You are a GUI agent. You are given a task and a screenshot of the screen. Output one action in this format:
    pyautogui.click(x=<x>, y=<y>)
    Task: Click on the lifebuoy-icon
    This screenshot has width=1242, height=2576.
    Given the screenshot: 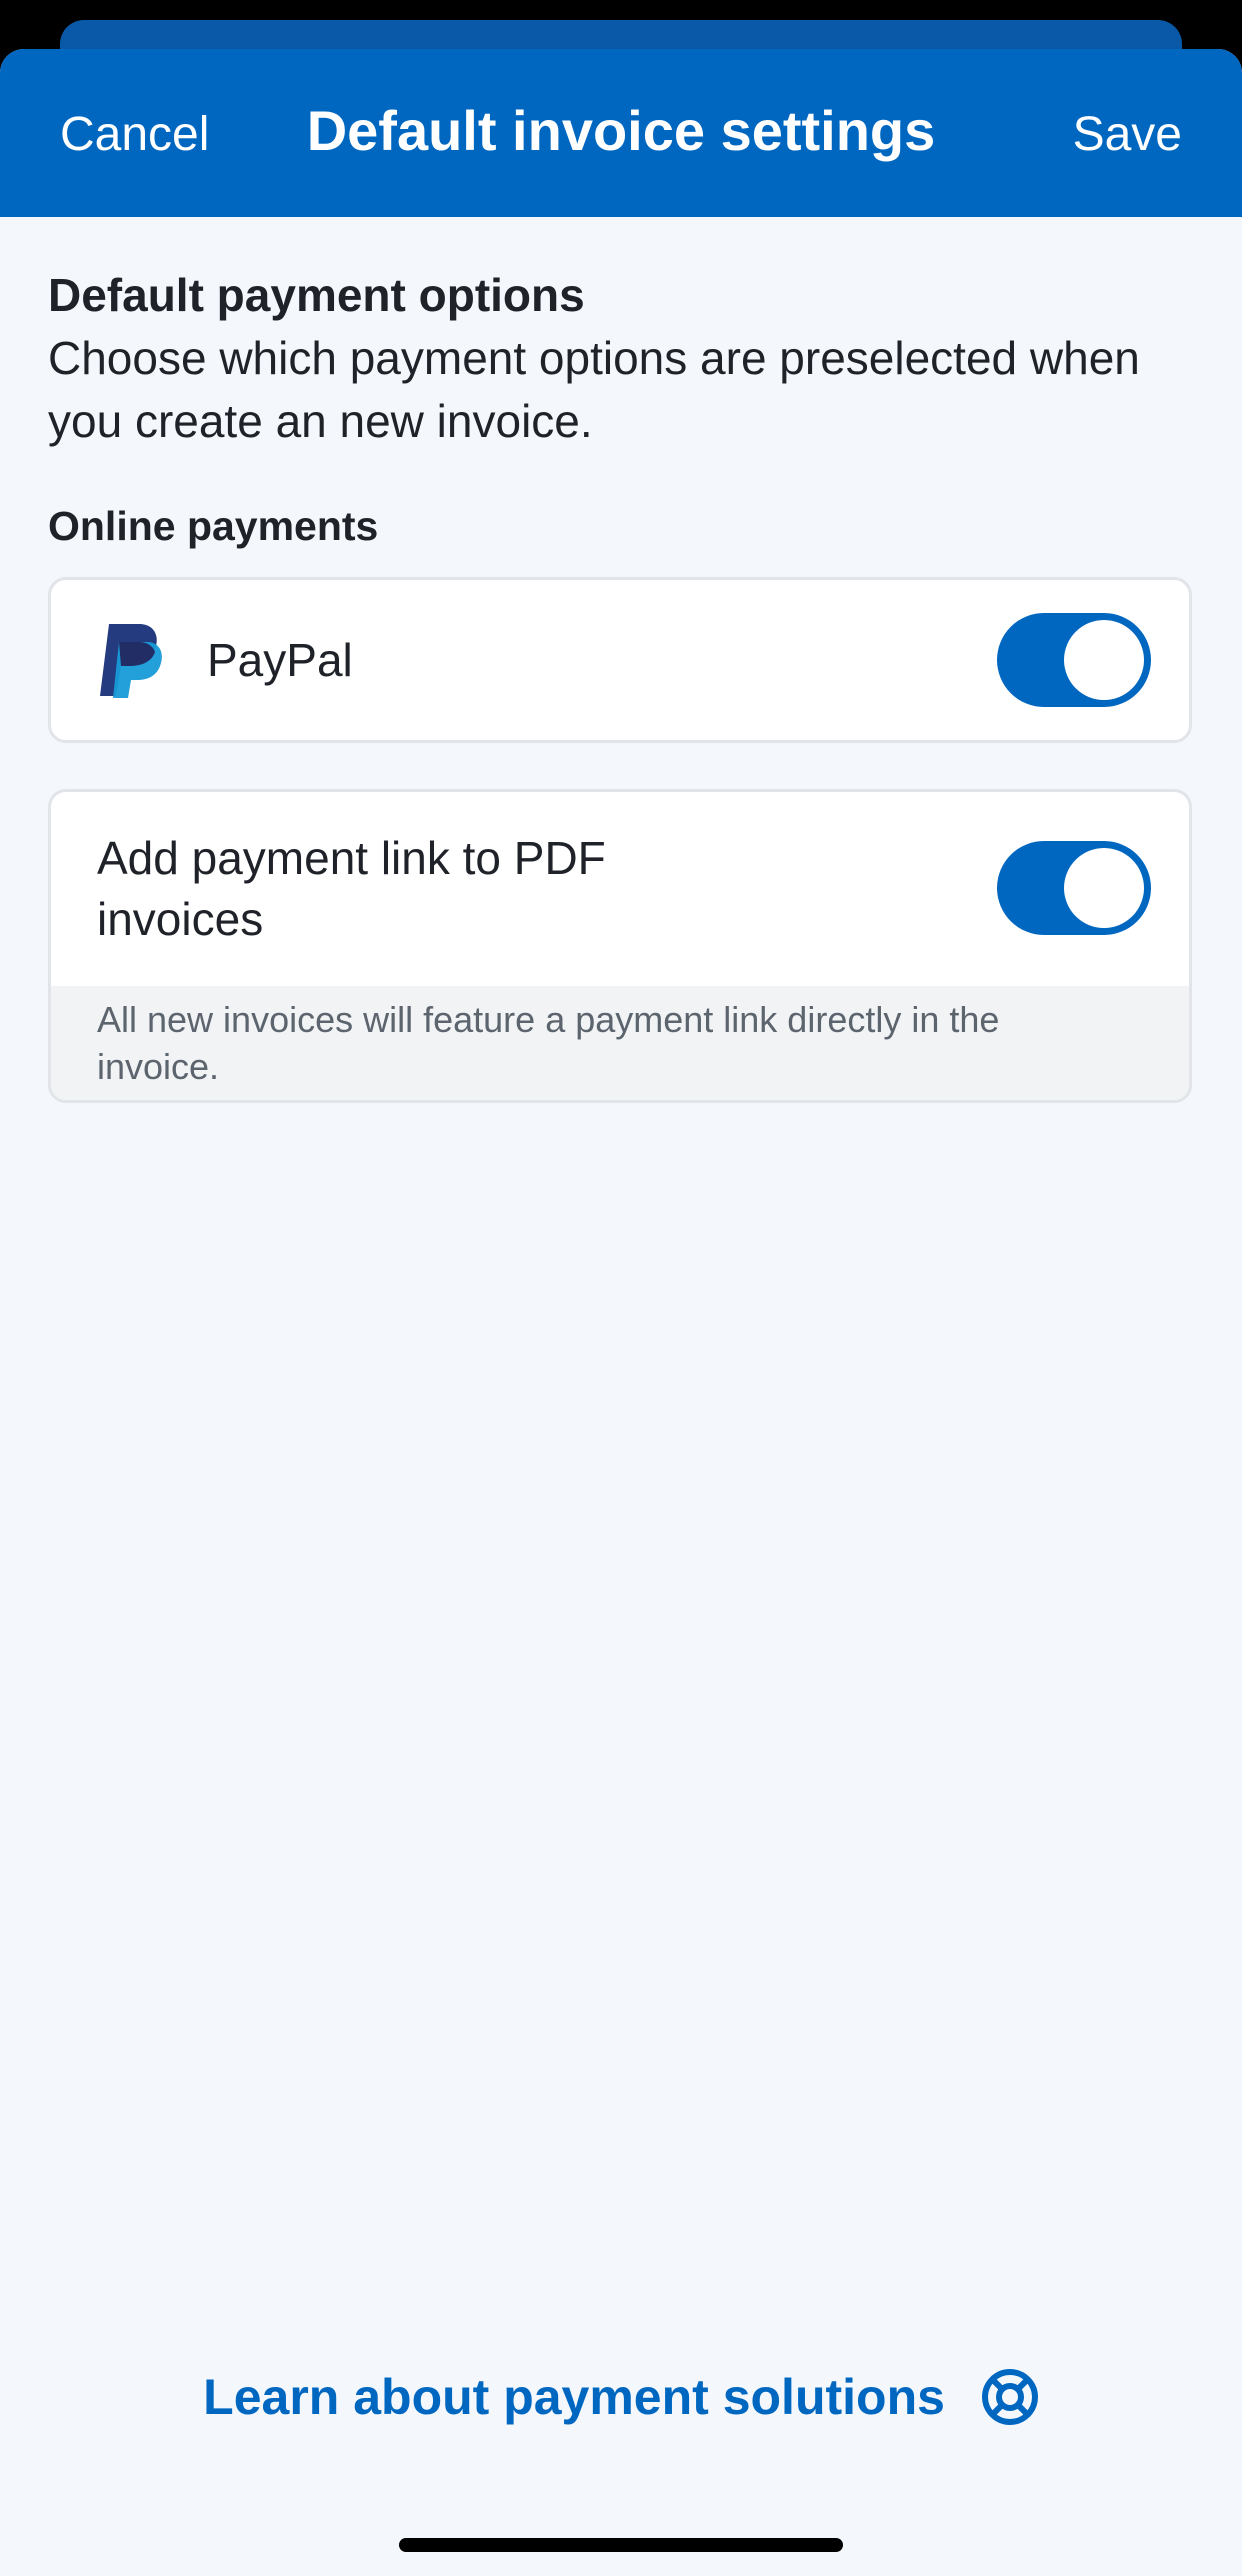 What is the action you would take?
    pyautogui.click(x=1009, y=2396)
    